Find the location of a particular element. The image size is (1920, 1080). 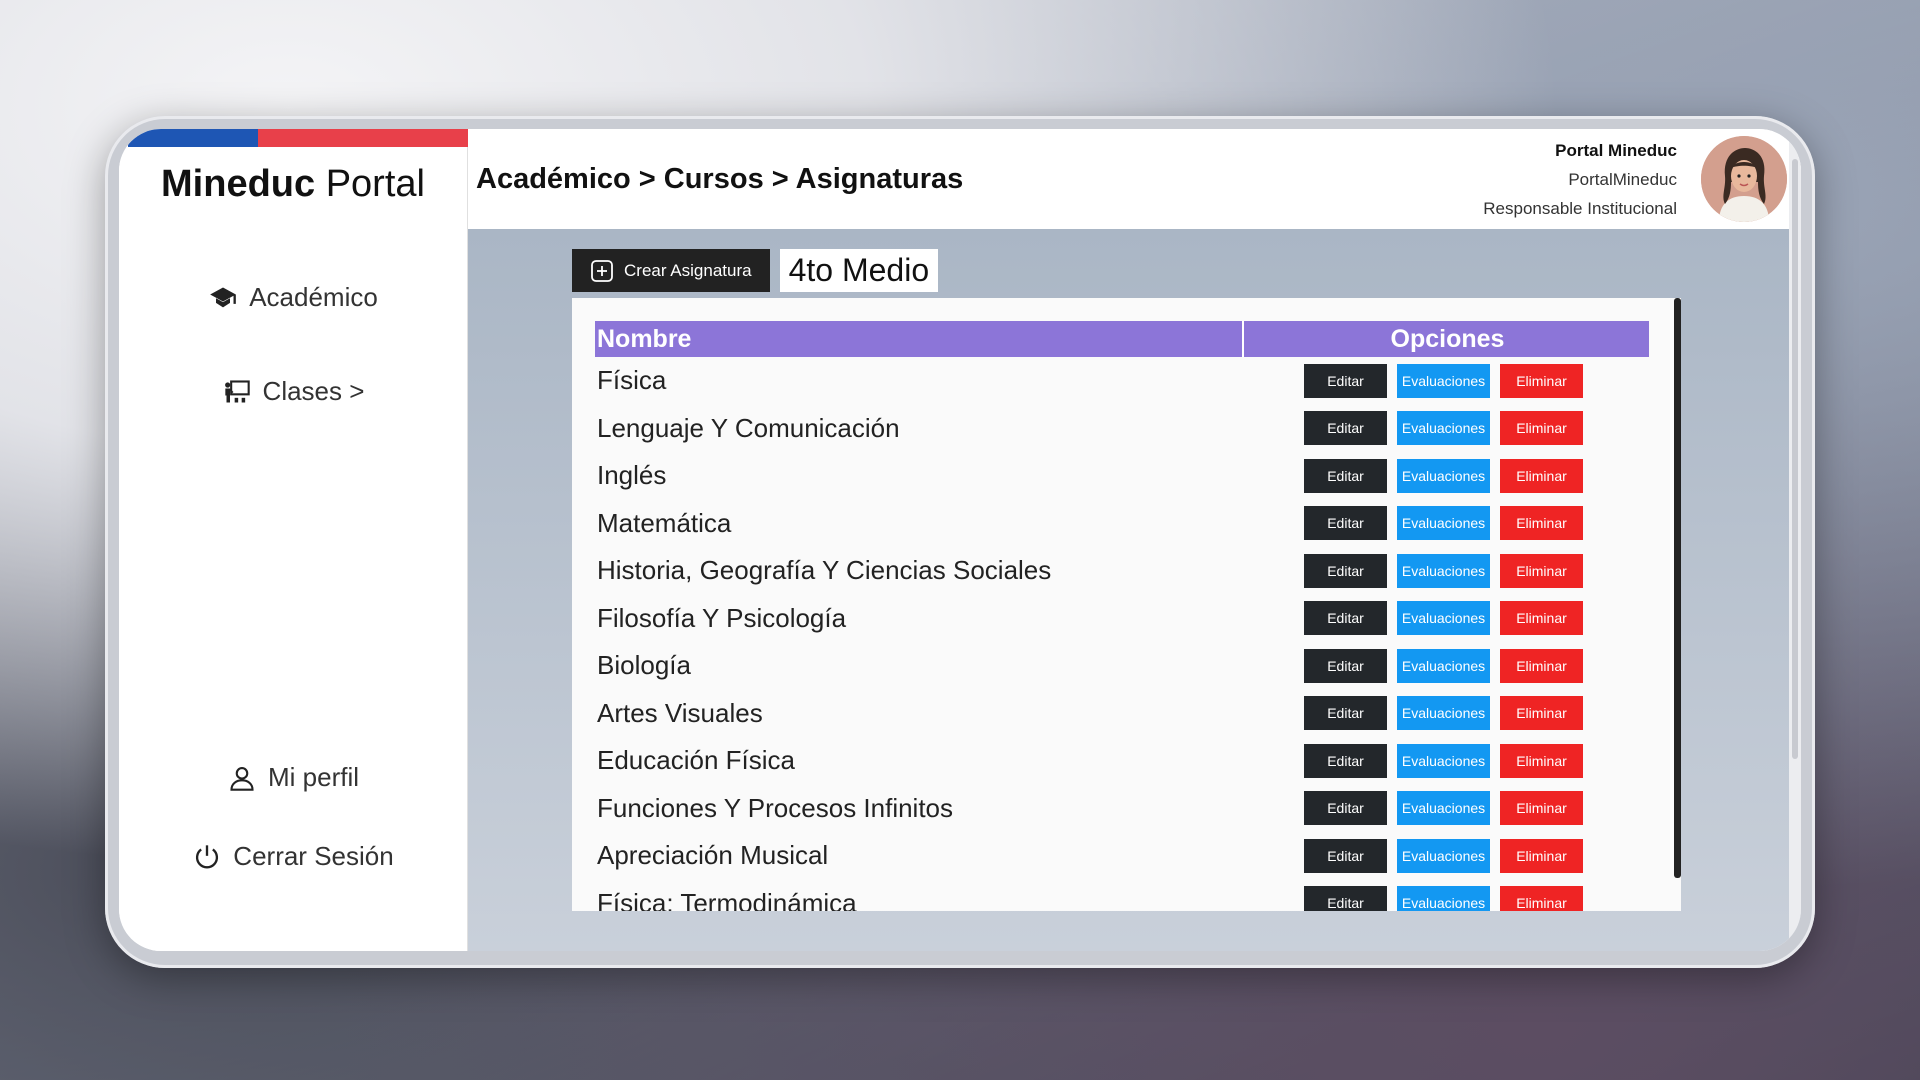

avatar-image is located at coordinates (1744, 179).